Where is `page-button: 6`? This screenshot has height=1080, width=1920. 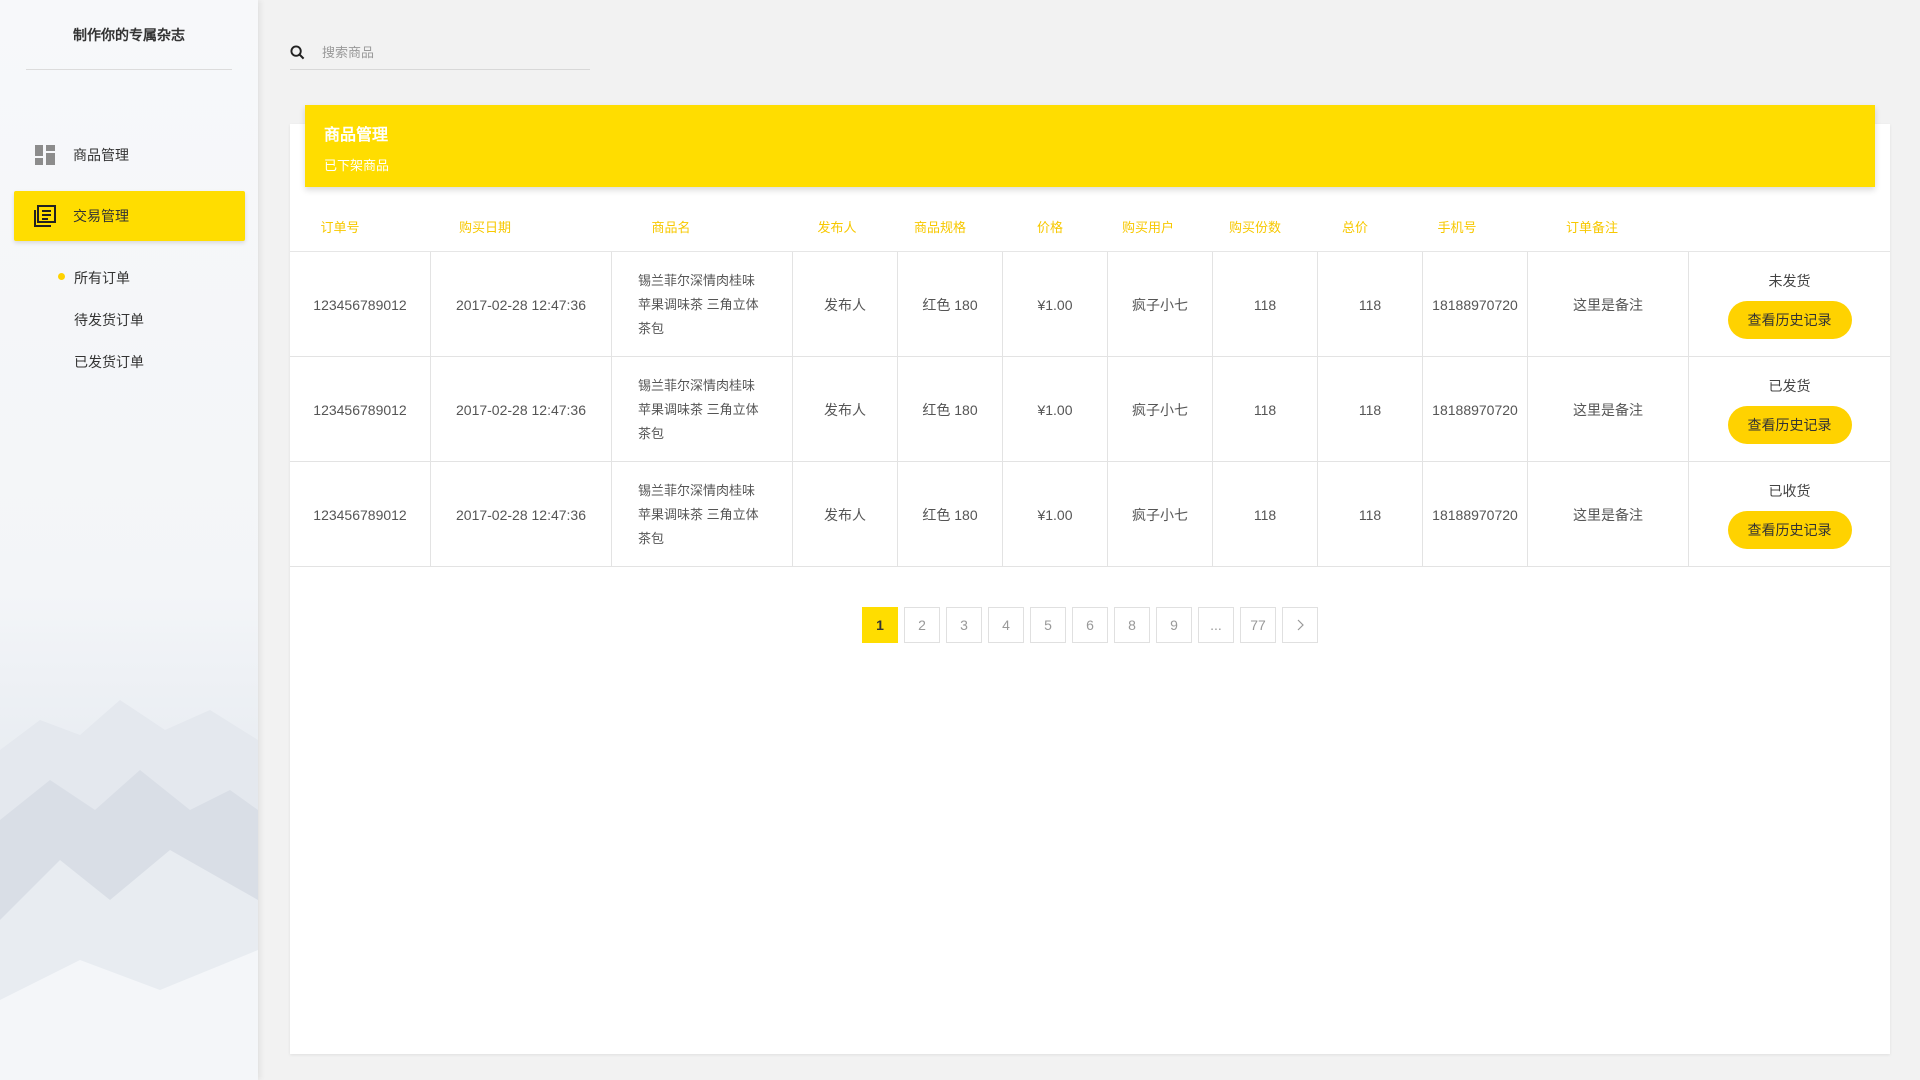 page-button: 6 is located at coordinates (1090, 625).